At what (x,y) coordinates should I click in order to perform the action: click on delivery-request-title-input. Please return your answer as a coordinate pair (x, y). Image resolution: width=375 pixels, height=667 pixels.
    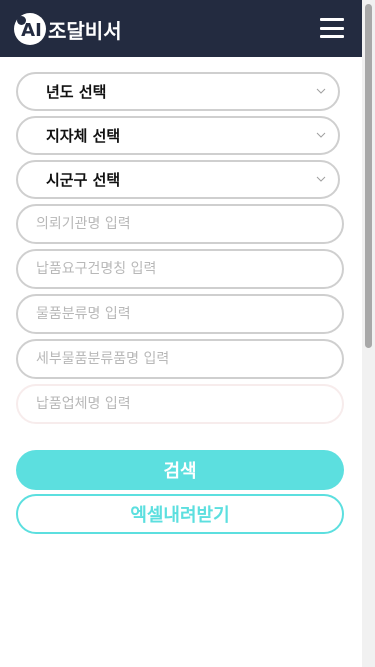
    Looking at the image, I should click on (180, 269).